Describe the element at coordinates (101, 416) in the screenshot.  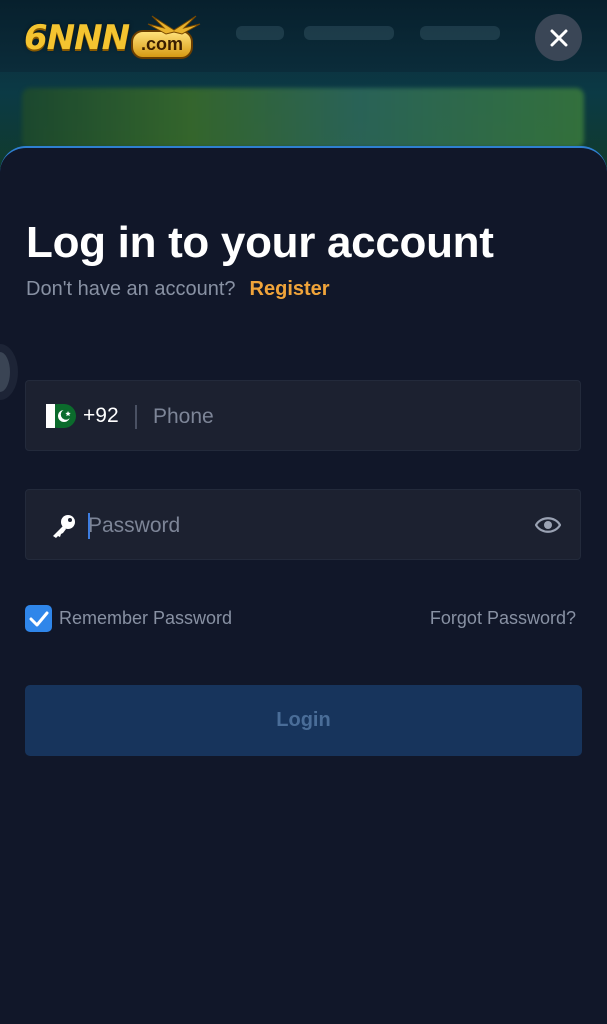
I see `country-code: +92` at that location.